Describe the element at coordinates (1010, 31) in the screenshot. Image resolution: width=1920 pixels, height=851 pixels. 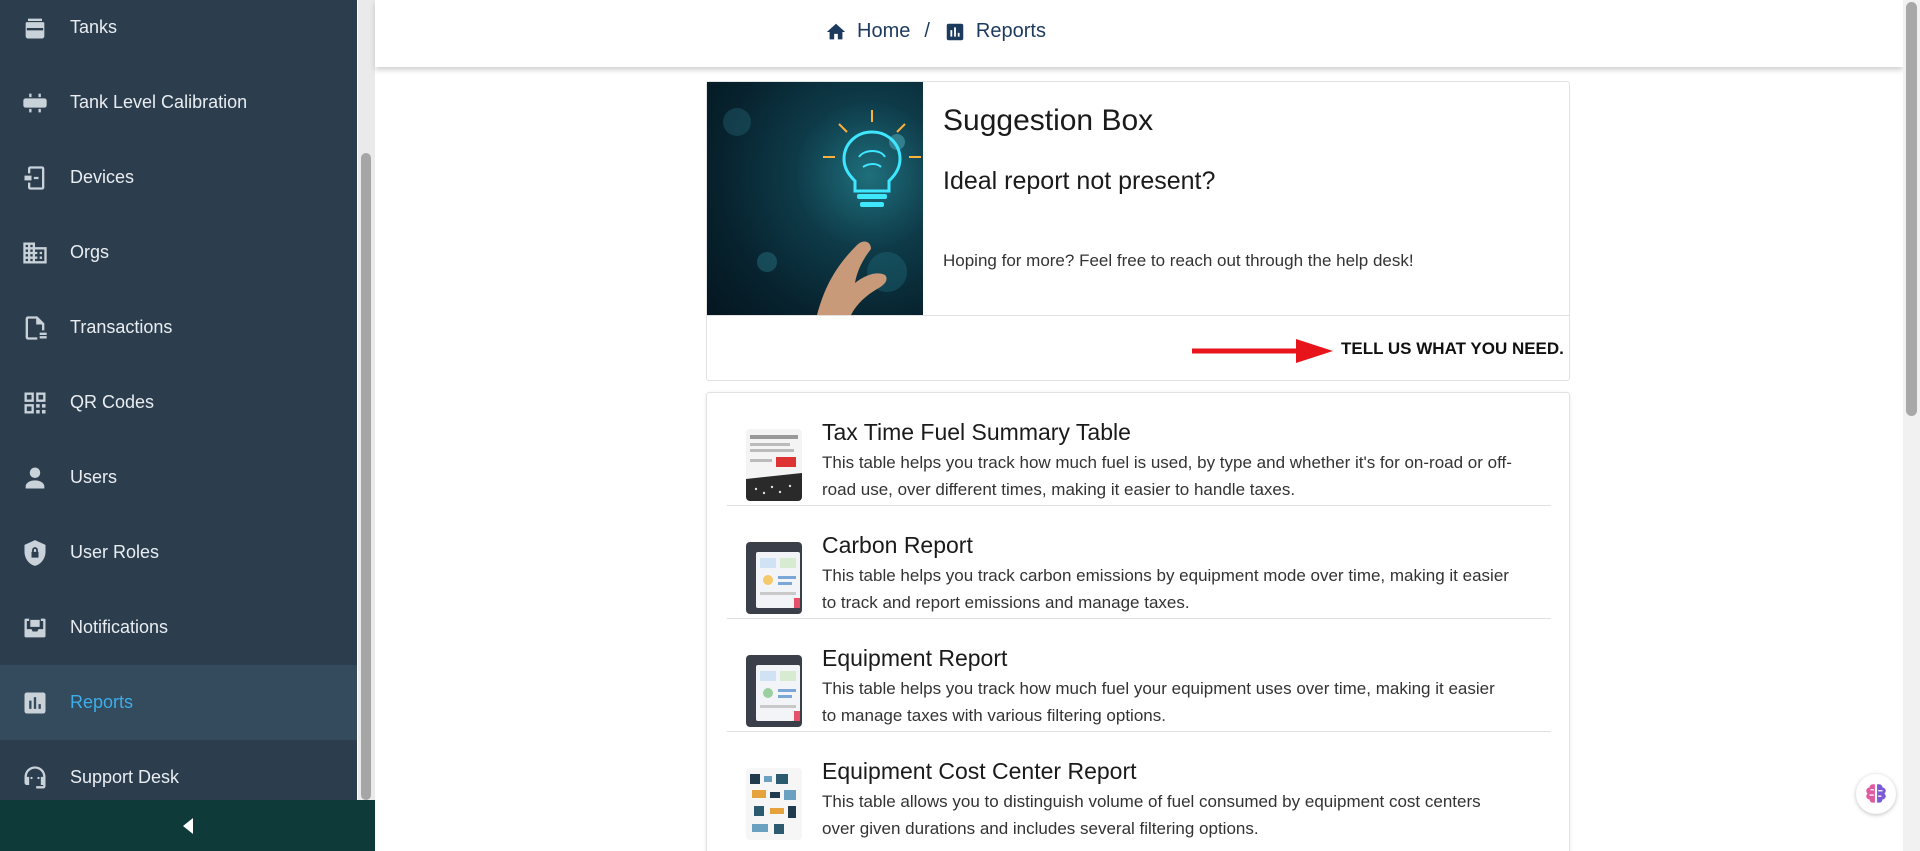
I see `breadcrumb-current-label: Reports` at that location.